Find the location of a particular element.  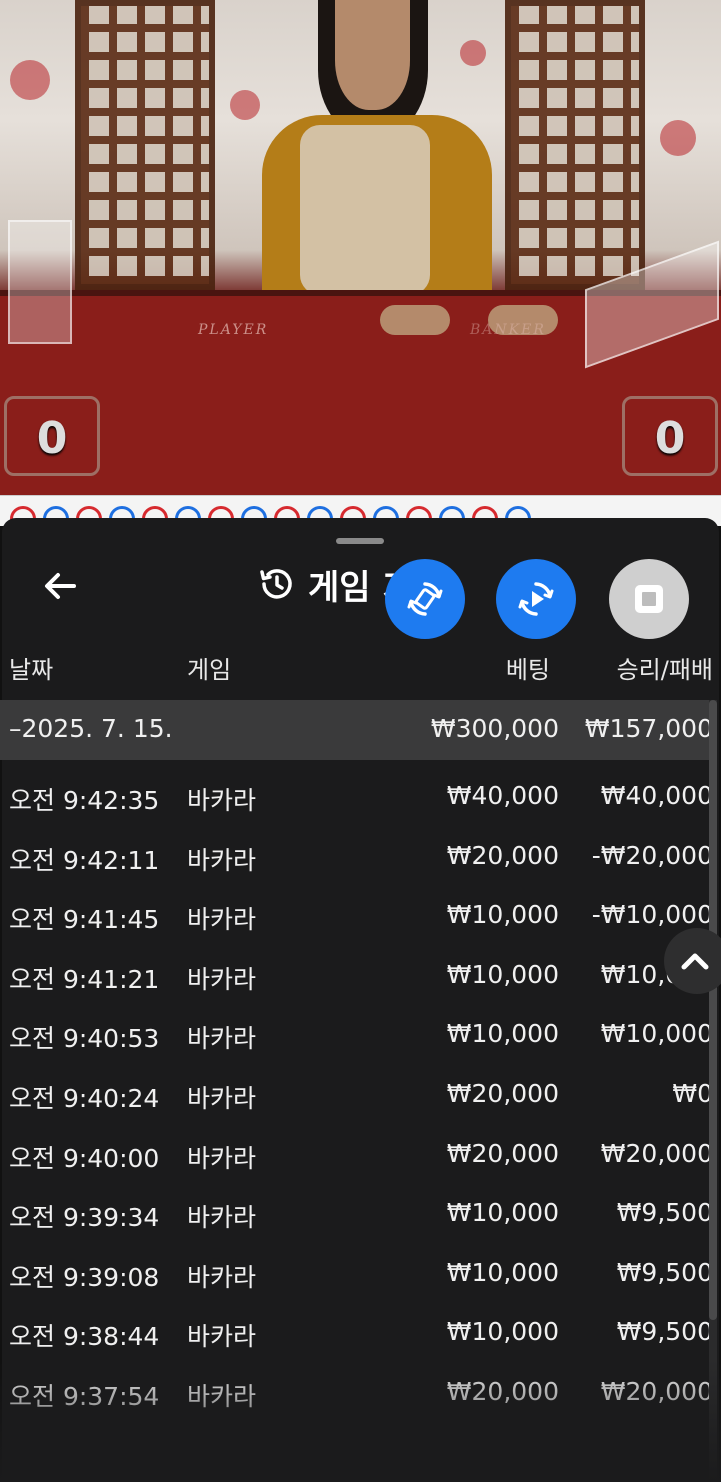

row-time: 오전 9:41:21 is located at coordinates (84, 979).